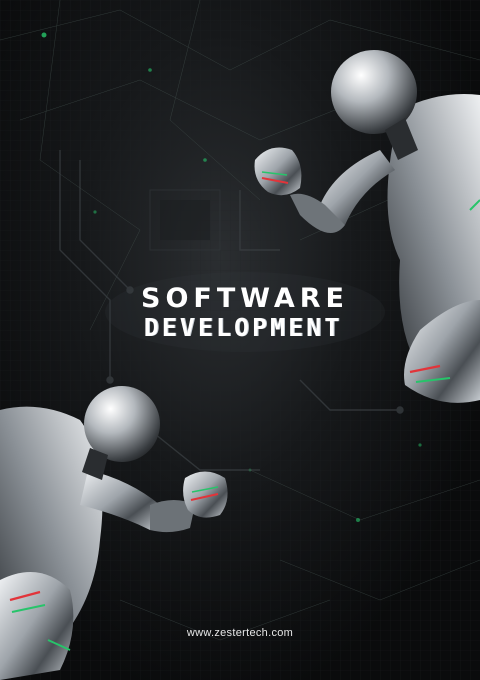  I want to click on website-url: www.zestertech.com, so click(240, 633).